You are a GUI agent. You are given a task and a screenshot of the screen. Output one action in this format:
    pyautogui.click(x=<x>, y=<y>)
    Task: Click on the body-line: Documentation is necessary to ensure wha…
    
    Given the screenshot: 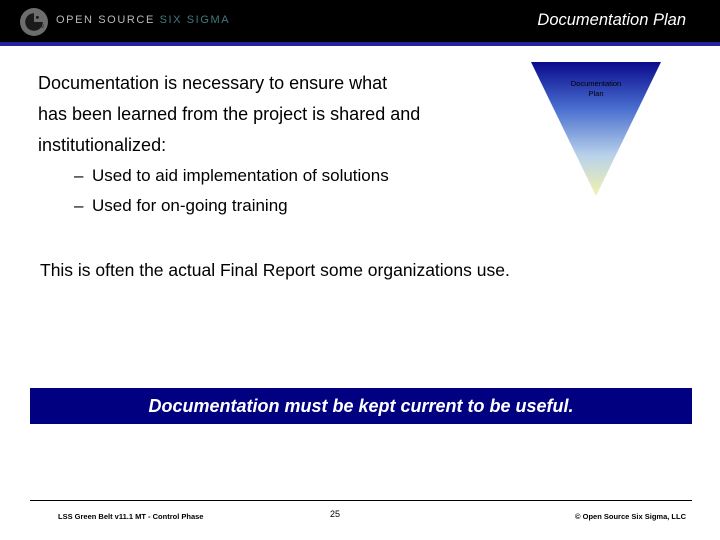 What is the action you would take?
    pyautogui.click(x=213, y=83)
    